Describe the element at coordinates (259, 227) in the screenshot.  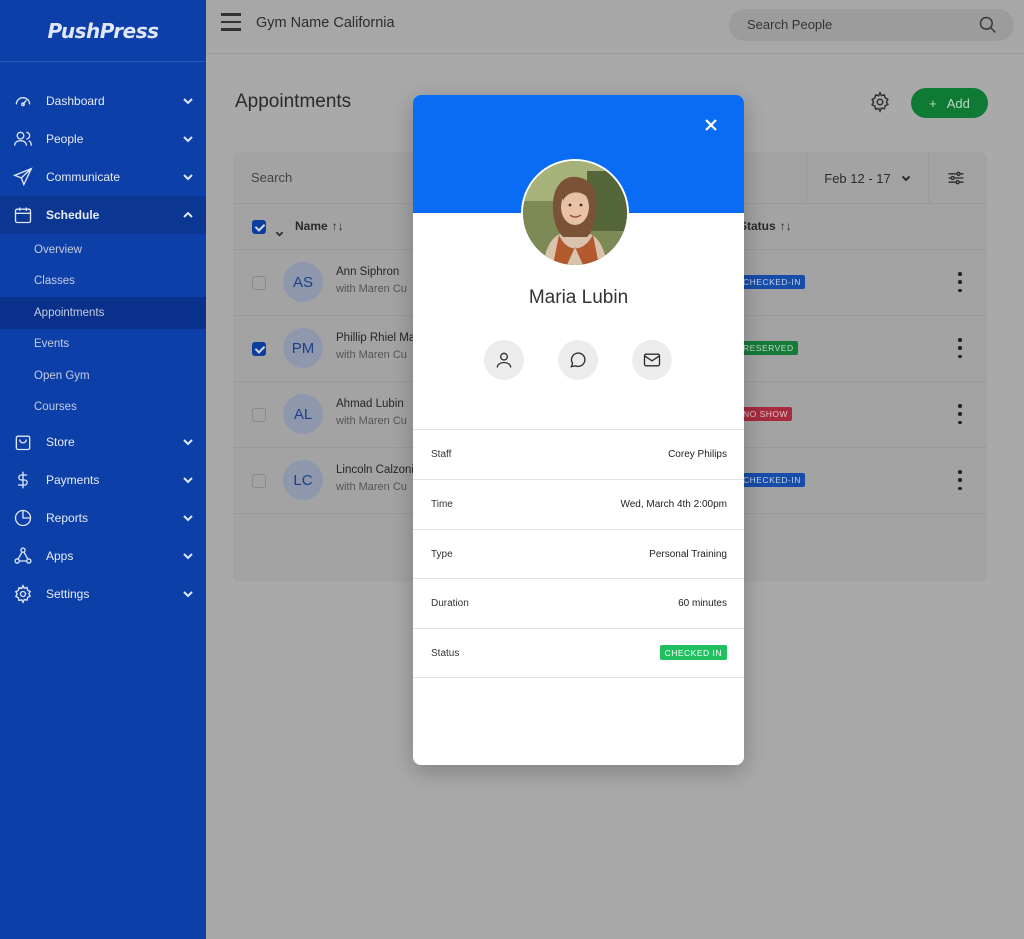
I see `select-all-checkbox` at that location.